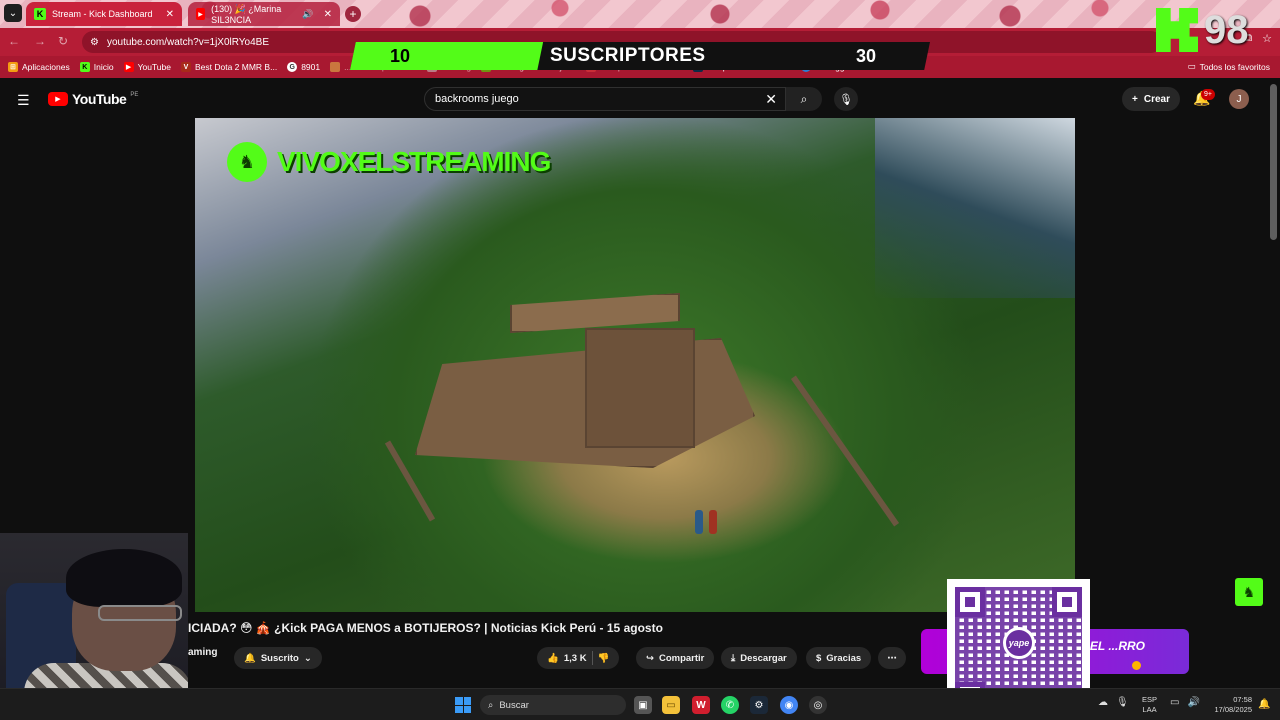 This screenshot has width=1280, height=720. I want to click on bell-icon: 🔔, so click(250, 658).